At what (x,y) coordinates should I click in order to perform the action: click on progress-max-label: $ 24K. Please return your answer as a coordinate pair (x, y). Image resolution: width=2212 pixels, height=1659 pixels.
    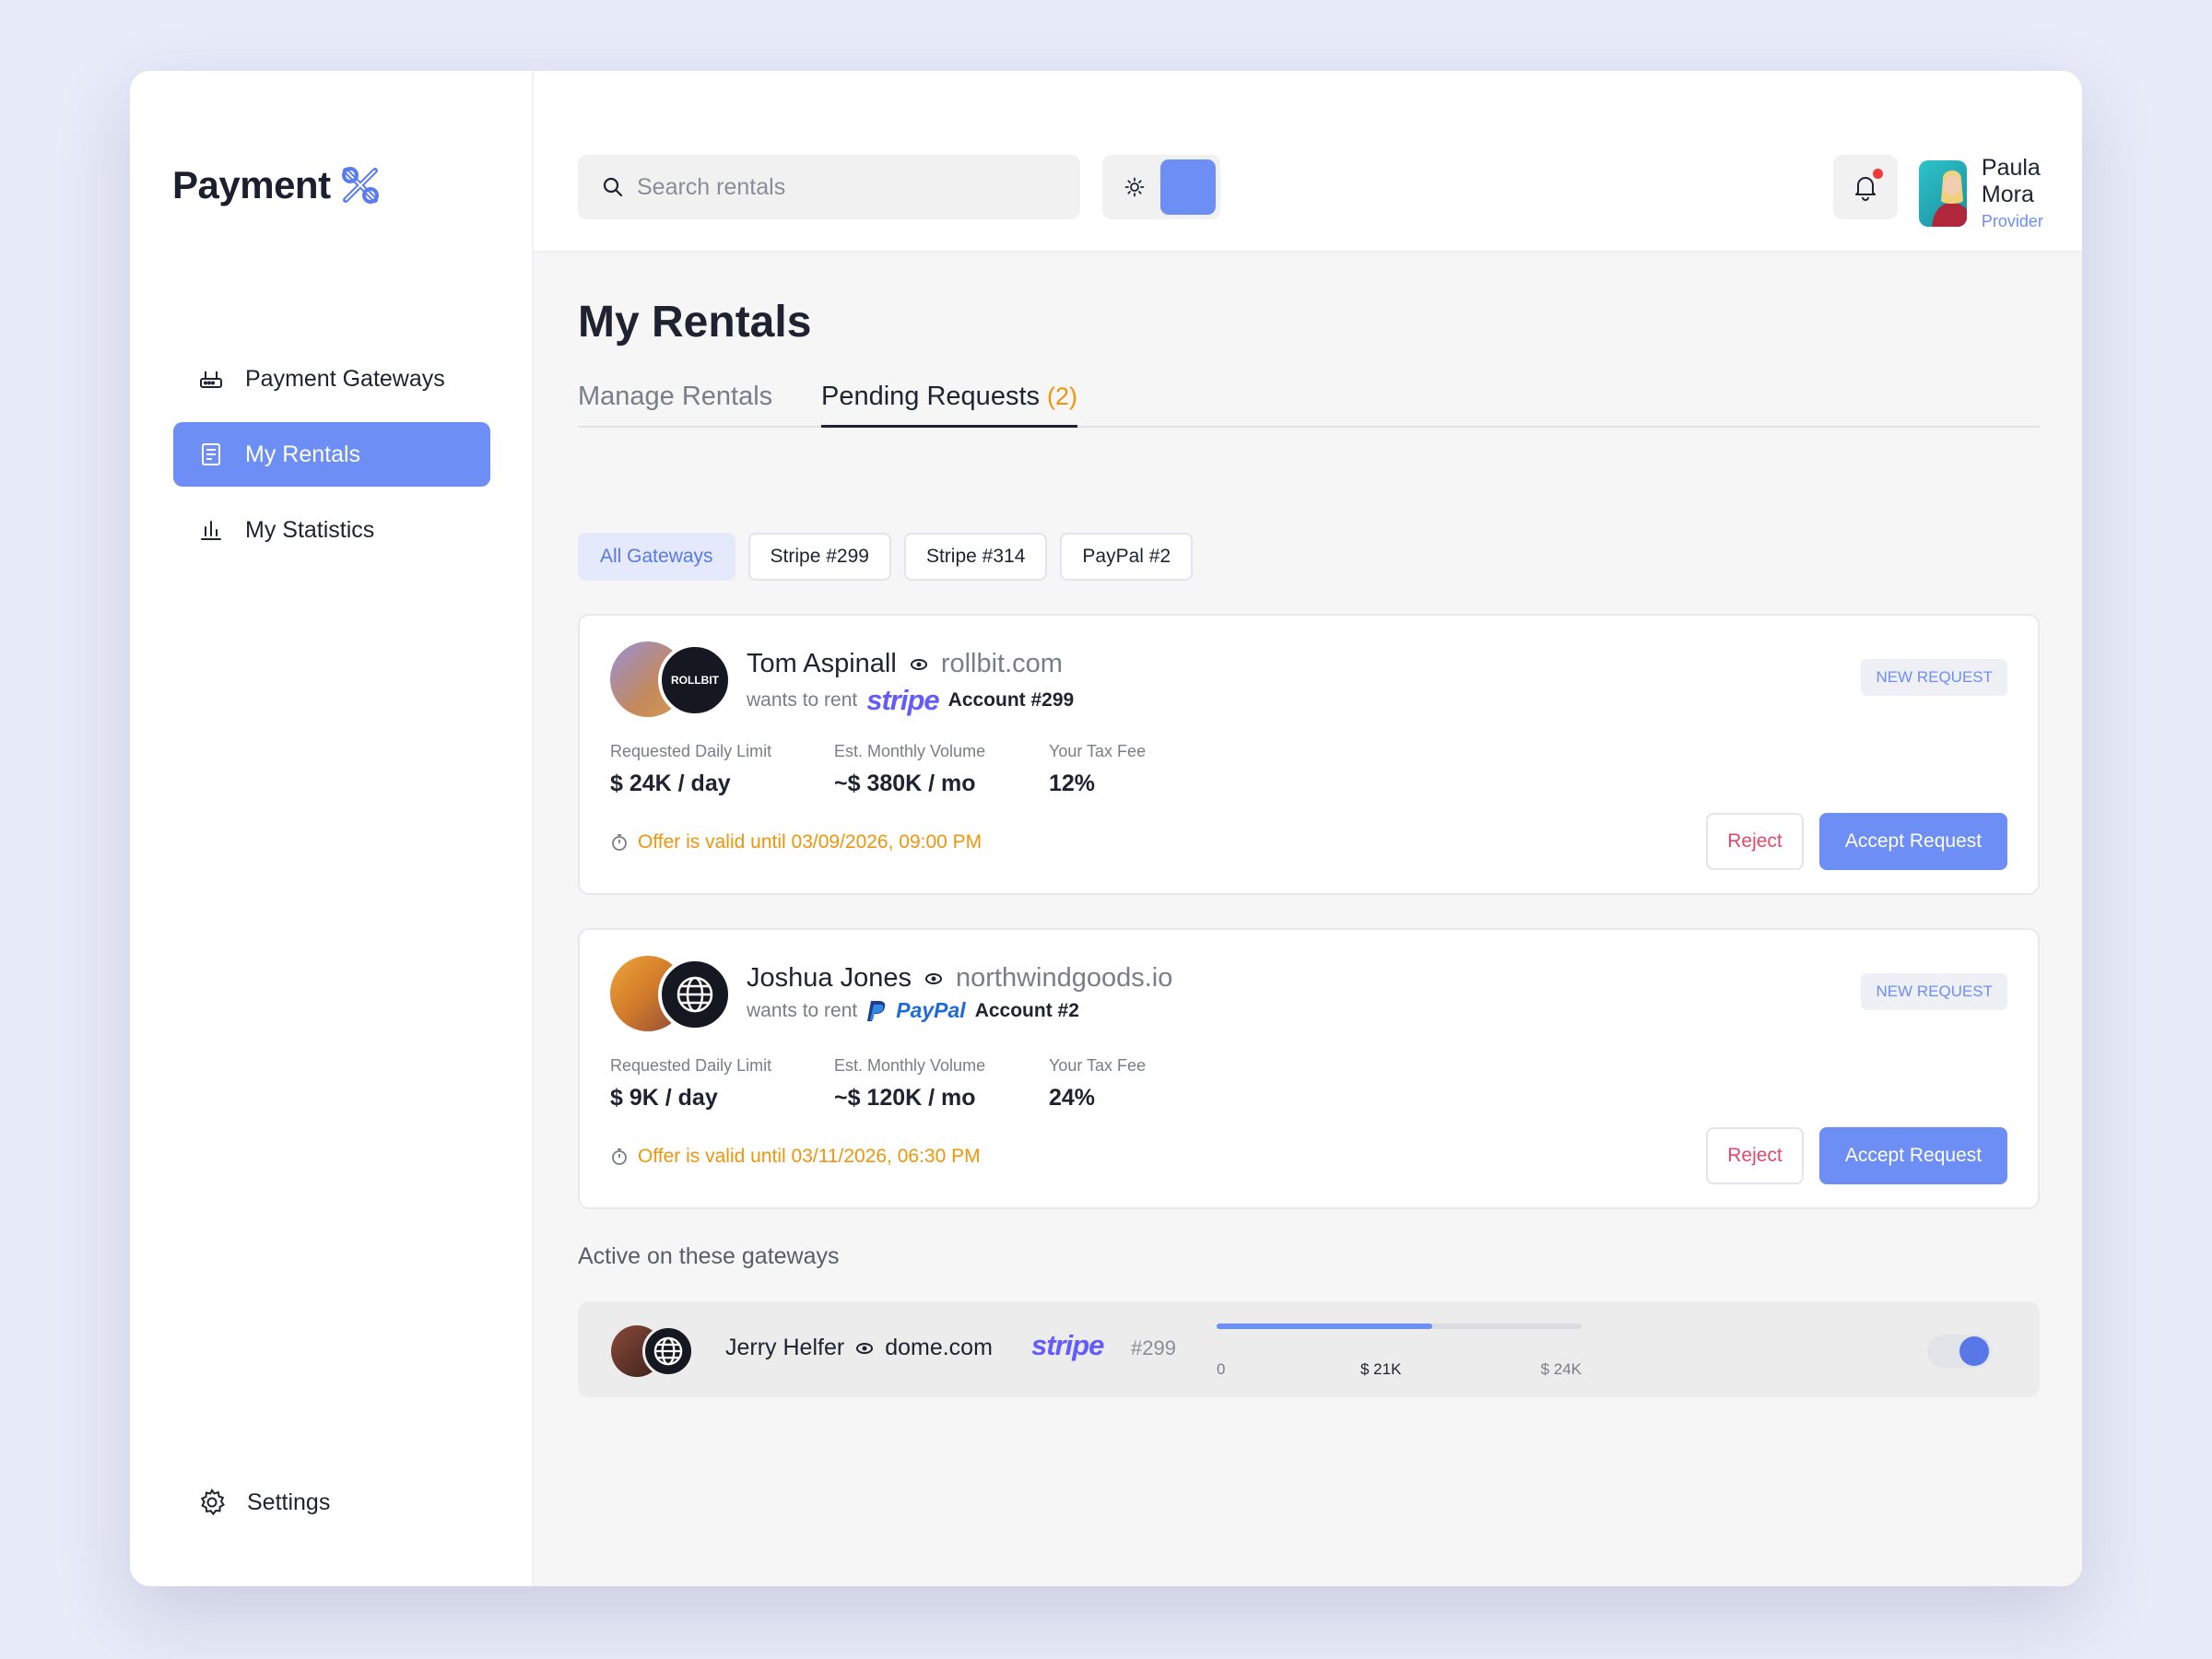
    Looking at the image, I should click on (1561, 1369).